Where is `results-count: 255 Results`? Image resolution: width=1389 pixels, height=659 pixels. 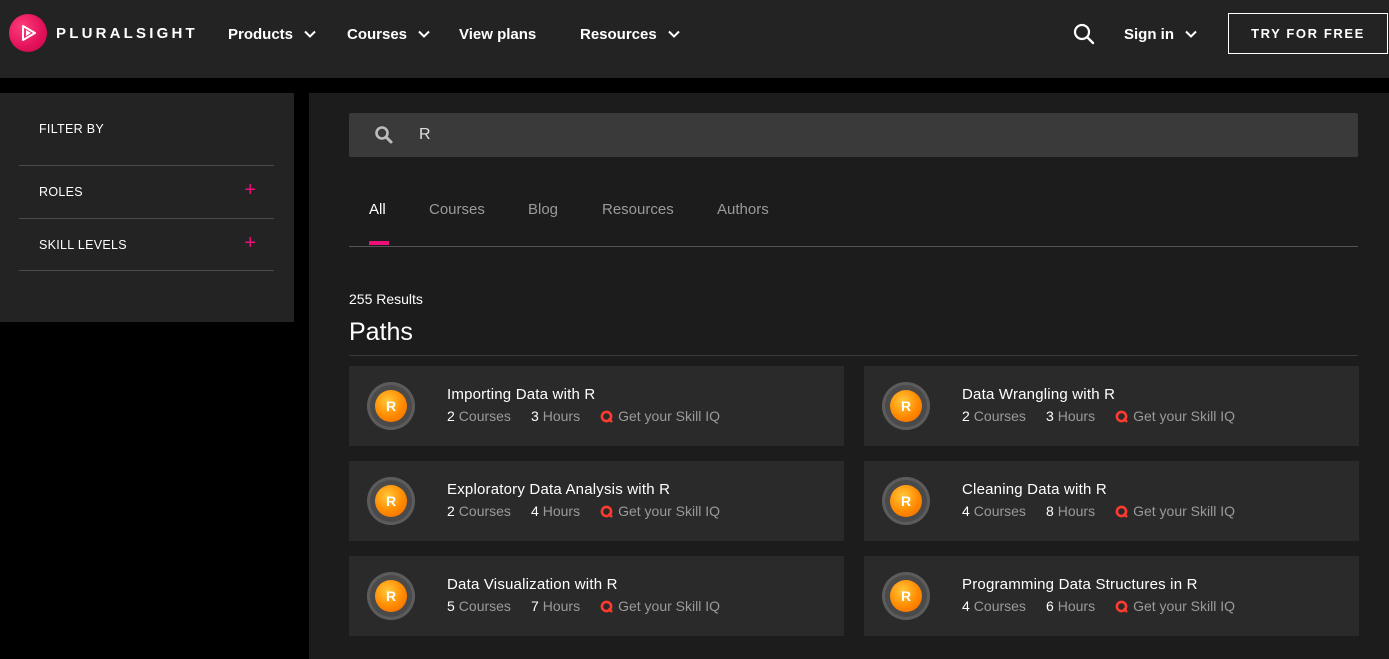 results-count: 255 Results is located at coordinates (386, 299).